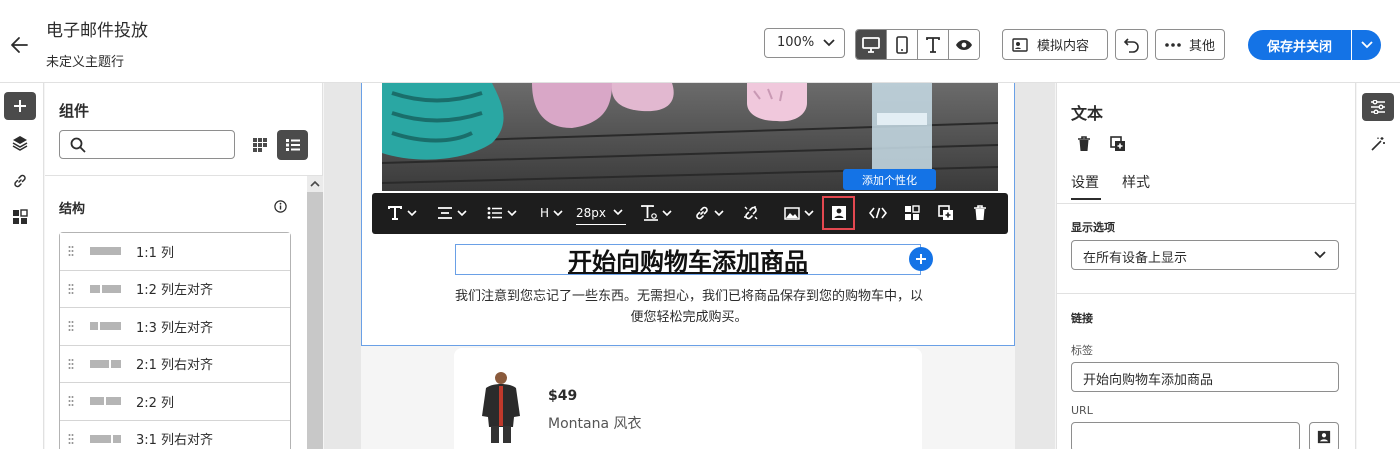 This screenshot has width=1400, height=449. I want to click on undo-button, so click(1131, 44).